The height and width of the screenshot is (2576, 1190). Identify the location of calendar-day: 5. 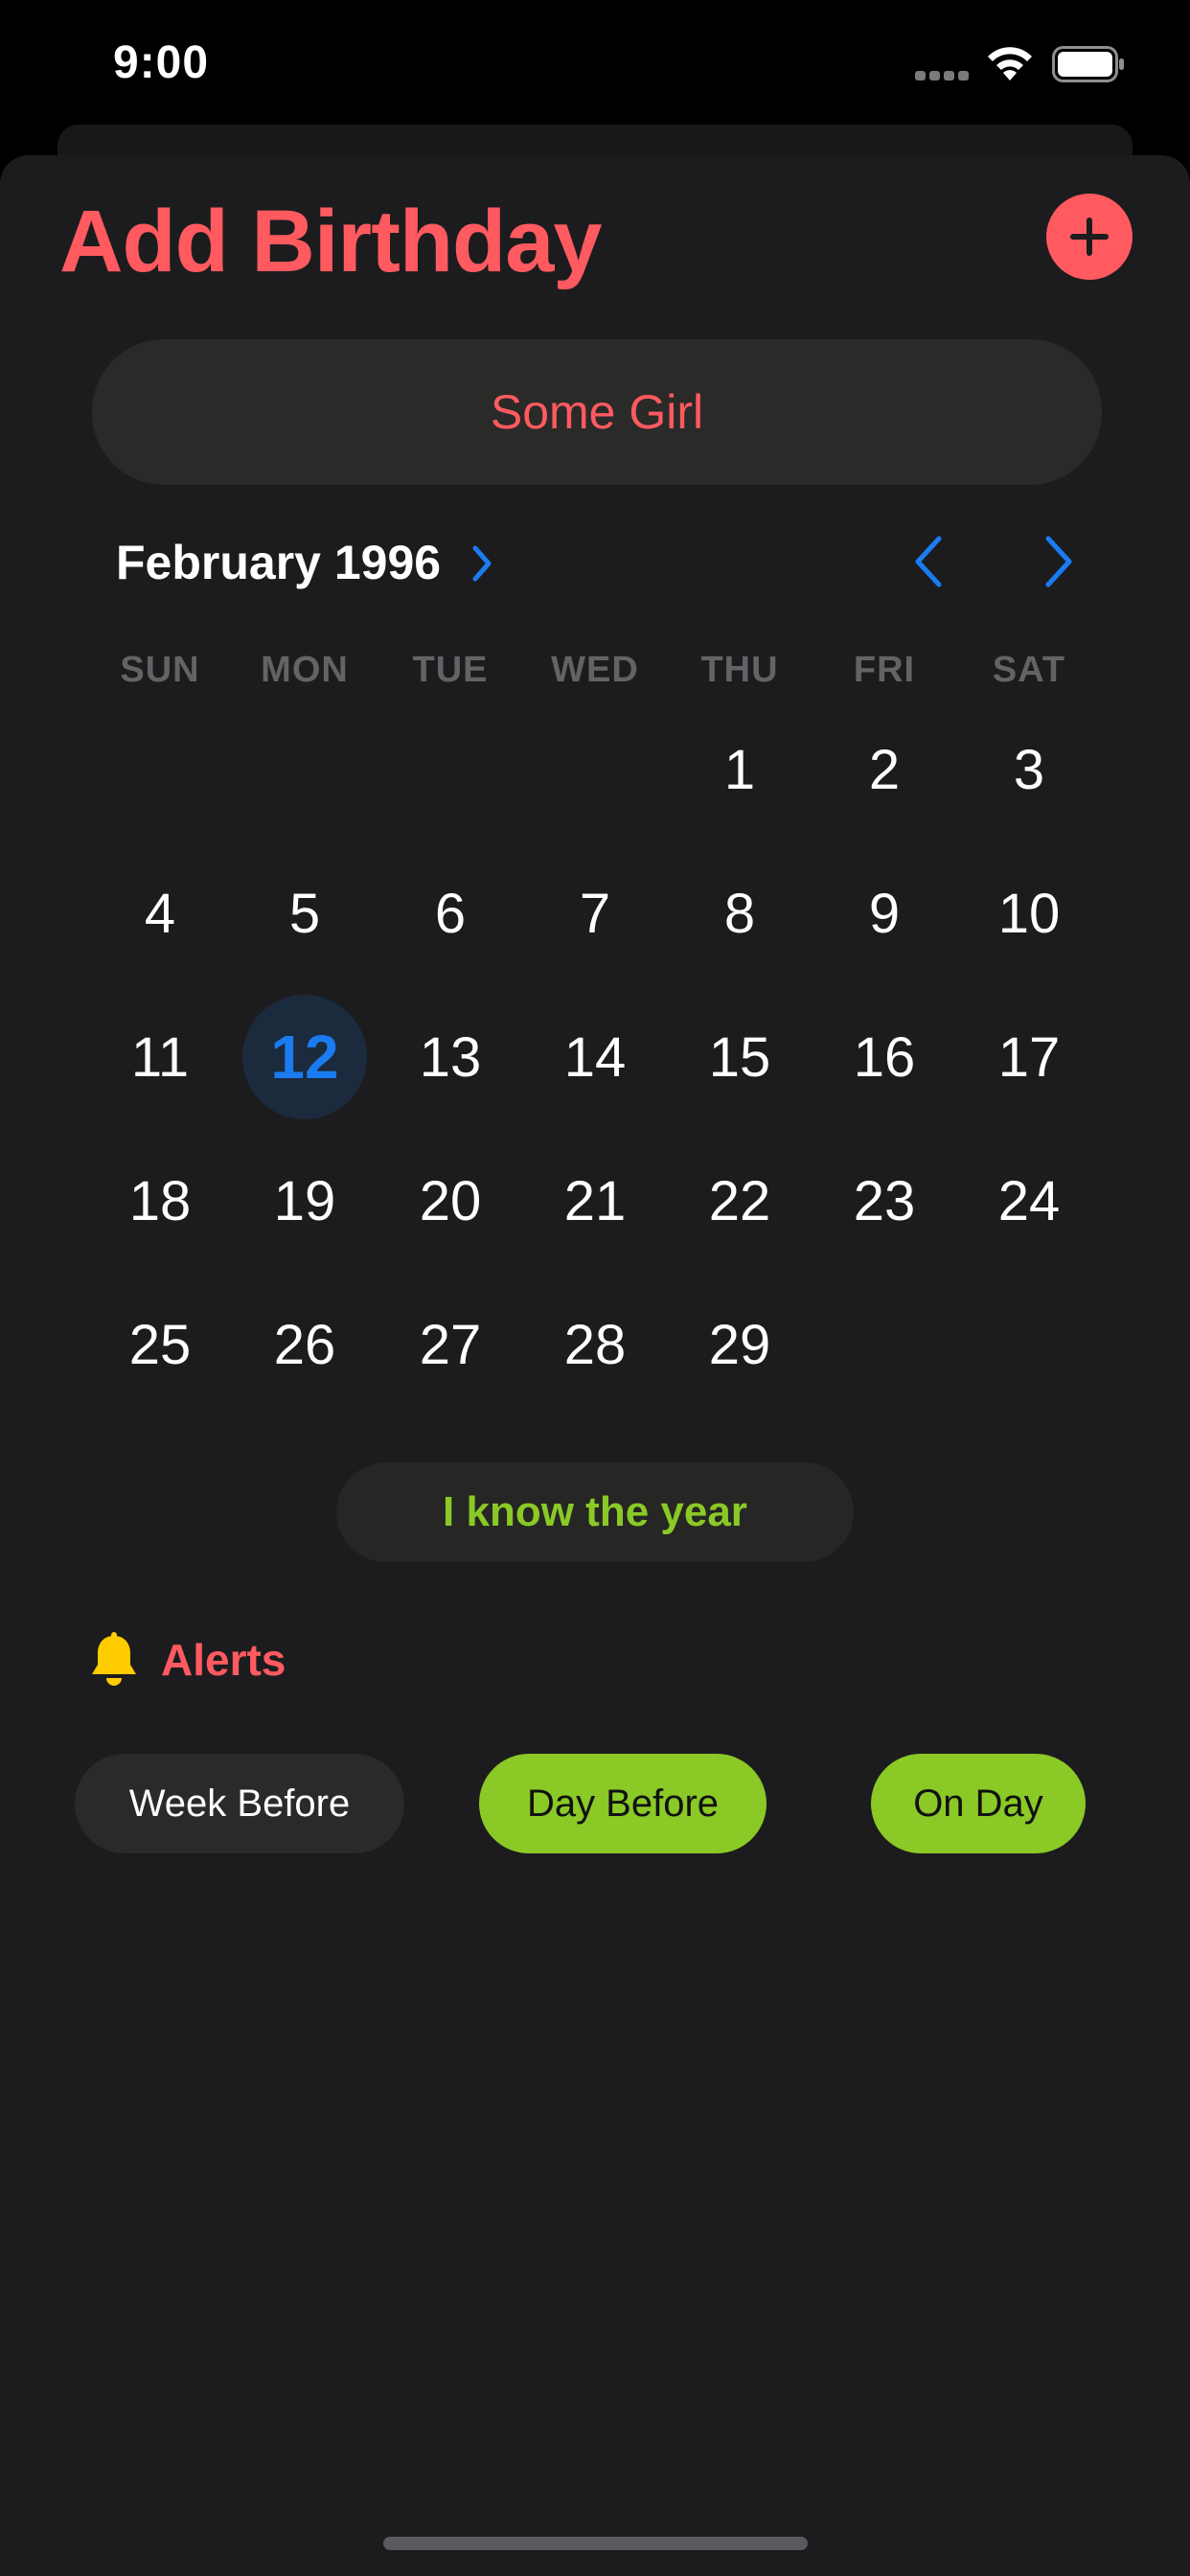
(304, 913).